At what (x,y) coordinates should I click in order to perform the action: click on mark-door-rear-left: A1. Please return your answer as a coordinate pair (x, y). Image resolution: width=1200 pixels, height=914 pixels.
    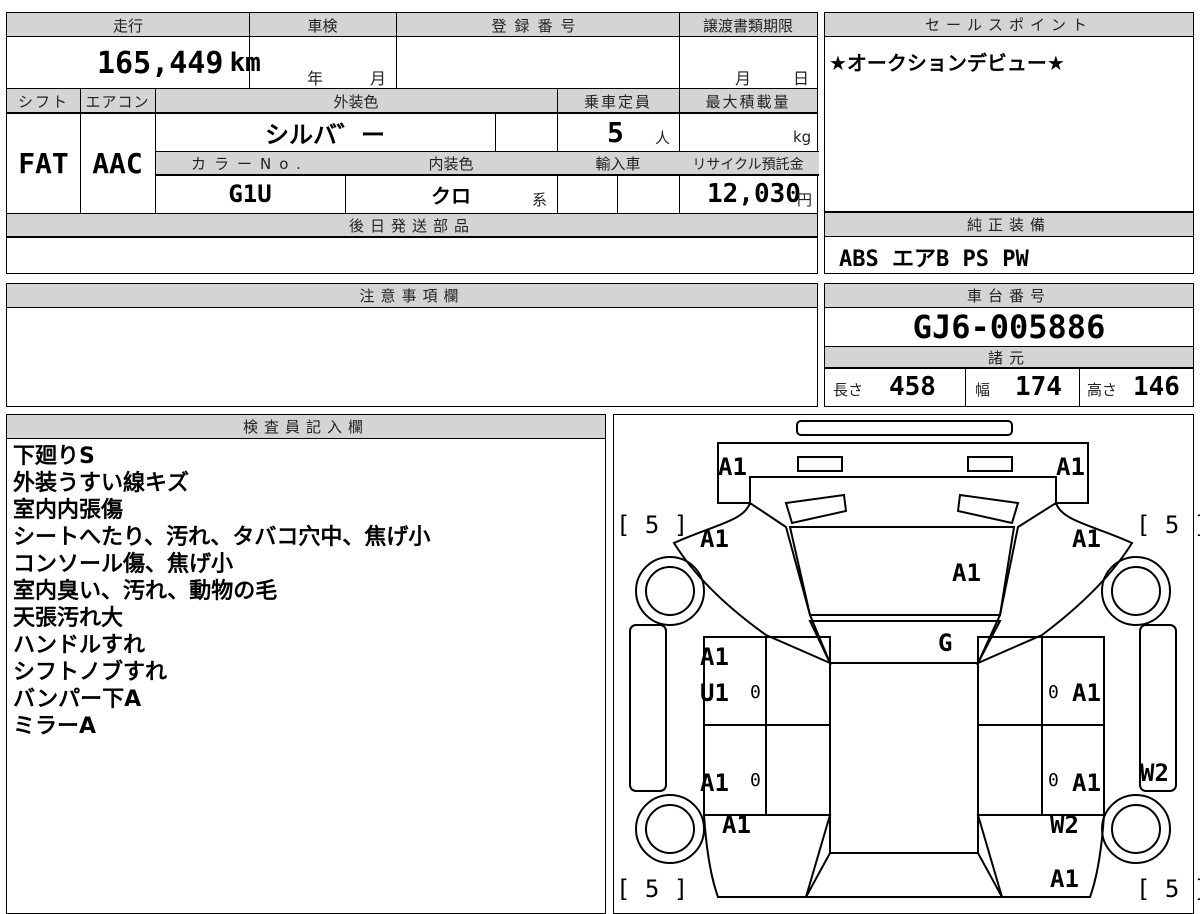
    Looking at the image, I should click on (714, 783).